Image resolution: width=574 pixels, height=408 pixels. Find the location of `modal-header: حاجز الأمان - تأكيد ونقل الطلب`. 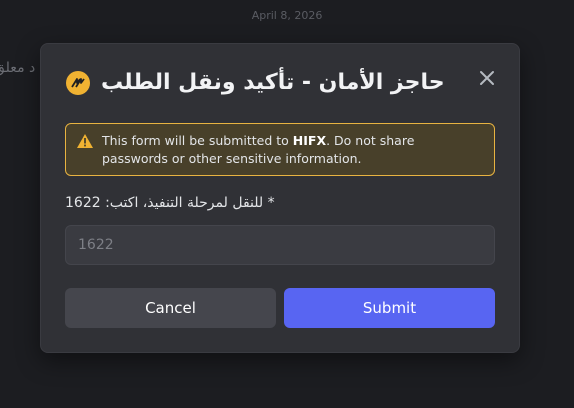

modal-header: حاجز الأمان - تأكيد ونقل الطلب is located at coordinates (282, 83).